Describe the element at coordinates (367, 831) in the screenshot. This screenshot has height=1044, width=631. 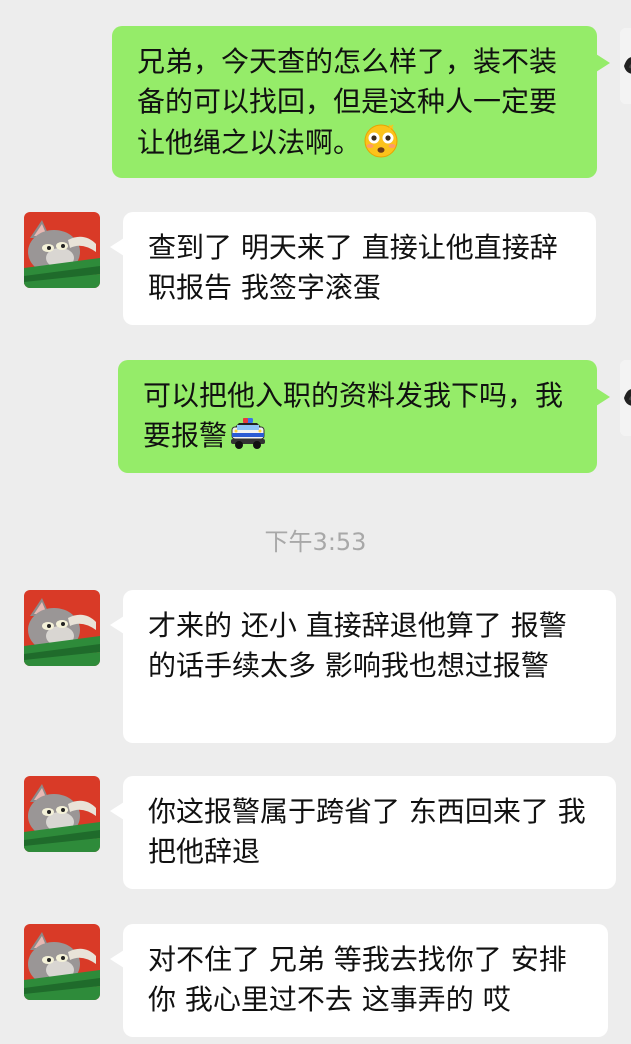
I see `message-text: 你这报警属于跨省了 东西回来了 我把他辞退` at that location.